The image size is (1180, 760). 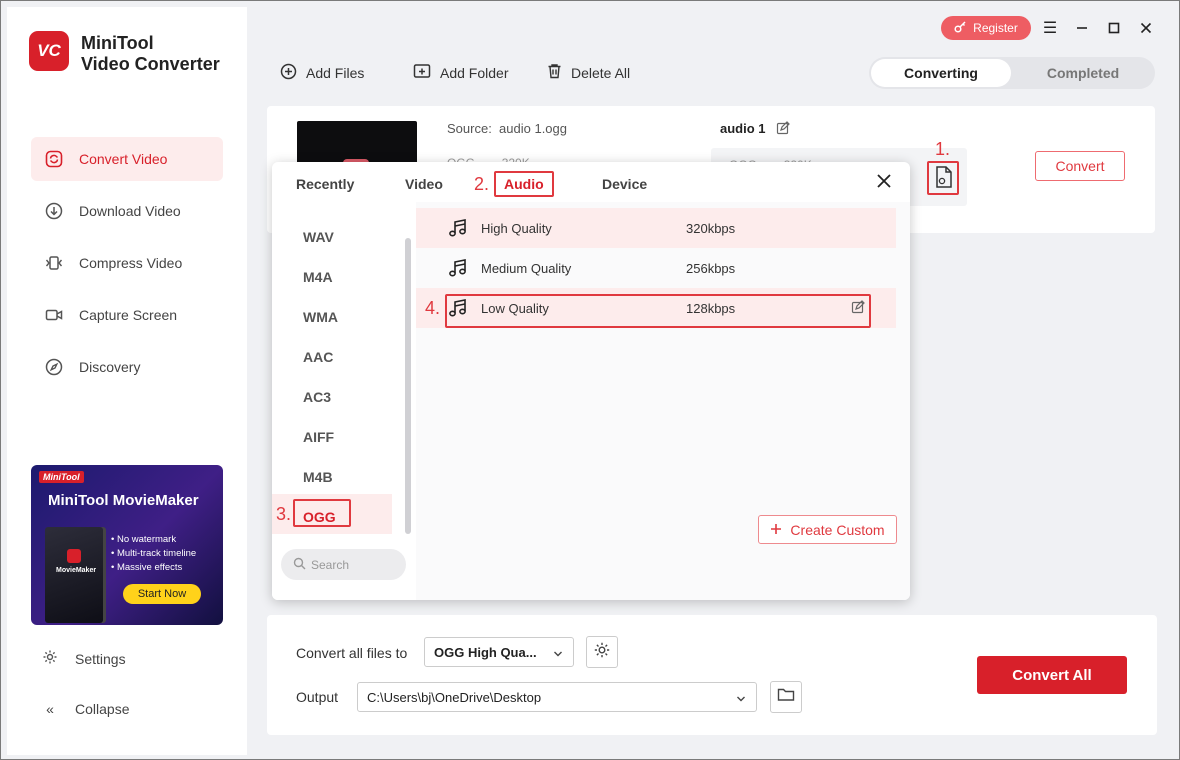 What do you see at coordinates (554, 72) in the screenshot?
I see `trash-icon` at bounding box center [554, 72].